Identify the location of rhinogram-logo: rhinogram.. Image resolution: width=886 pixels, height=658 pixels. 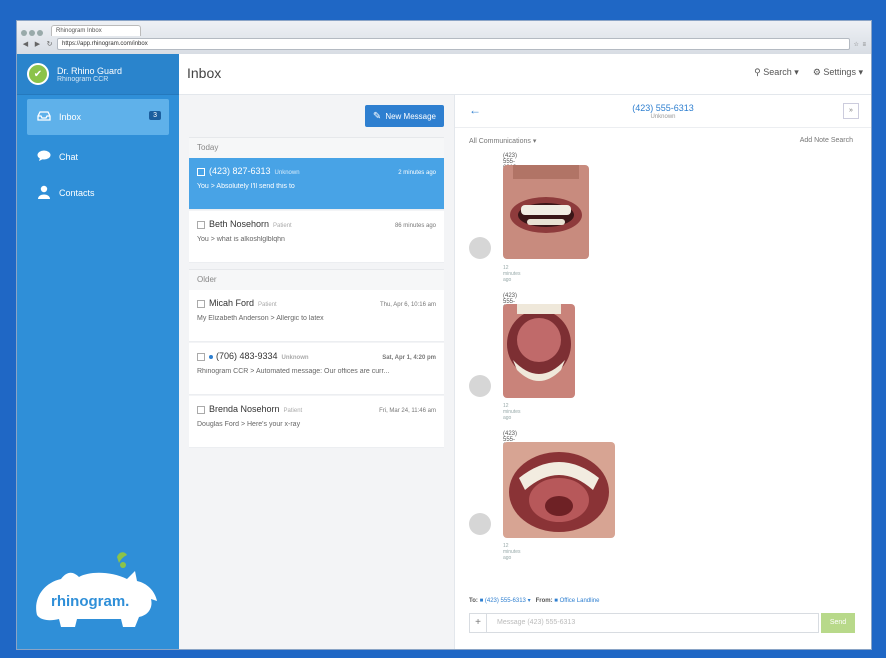
(96, 589).